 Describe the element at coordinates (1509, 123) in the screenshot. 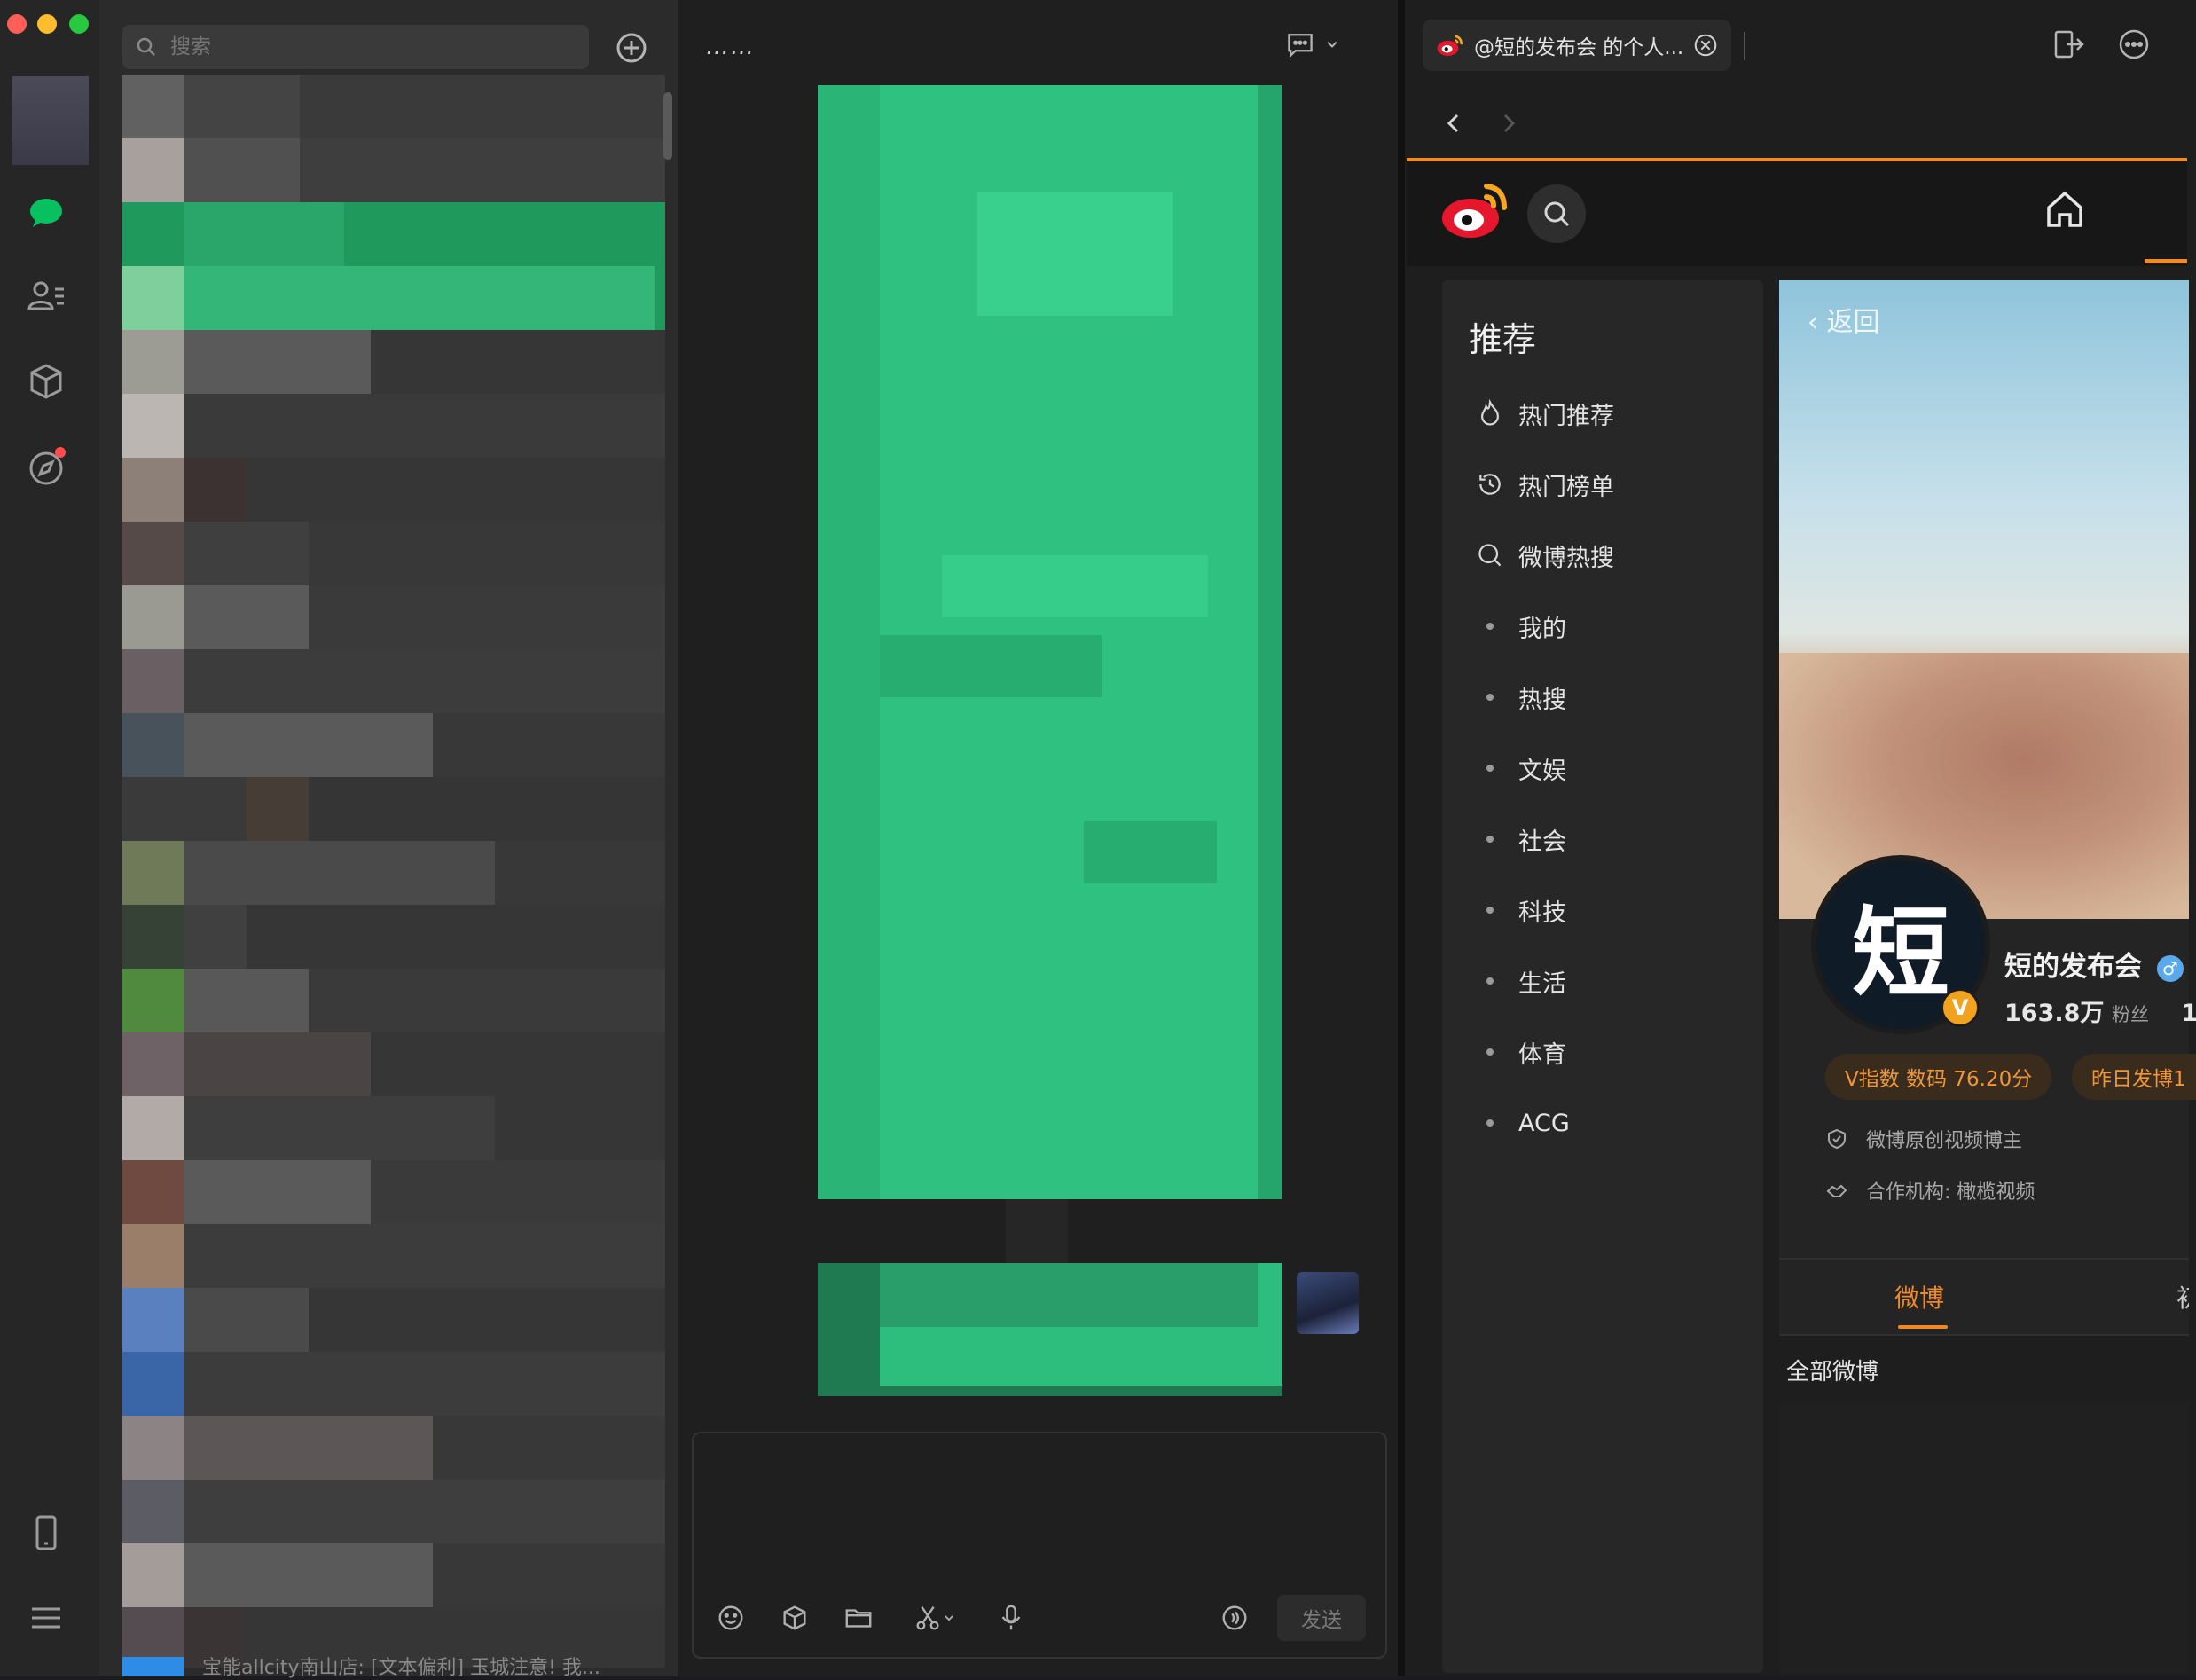

I see `forward-arrow-icon` at that location.